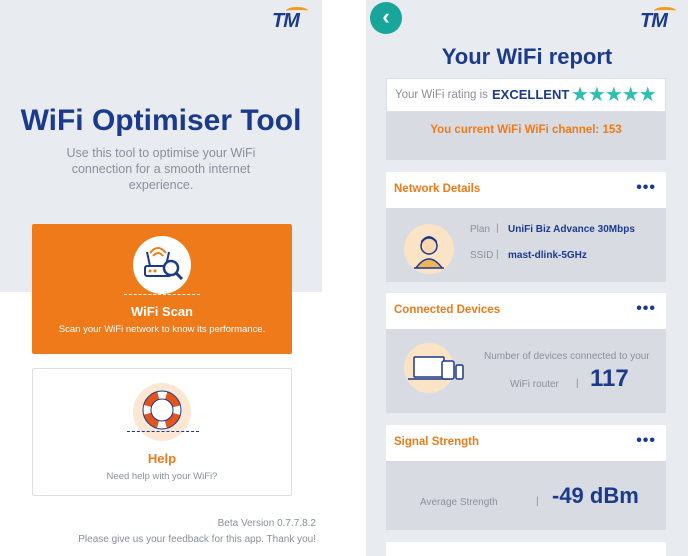 This screenshot has width=700, height=556. I want to click on ssid-label: SSID, so click(482, 255).